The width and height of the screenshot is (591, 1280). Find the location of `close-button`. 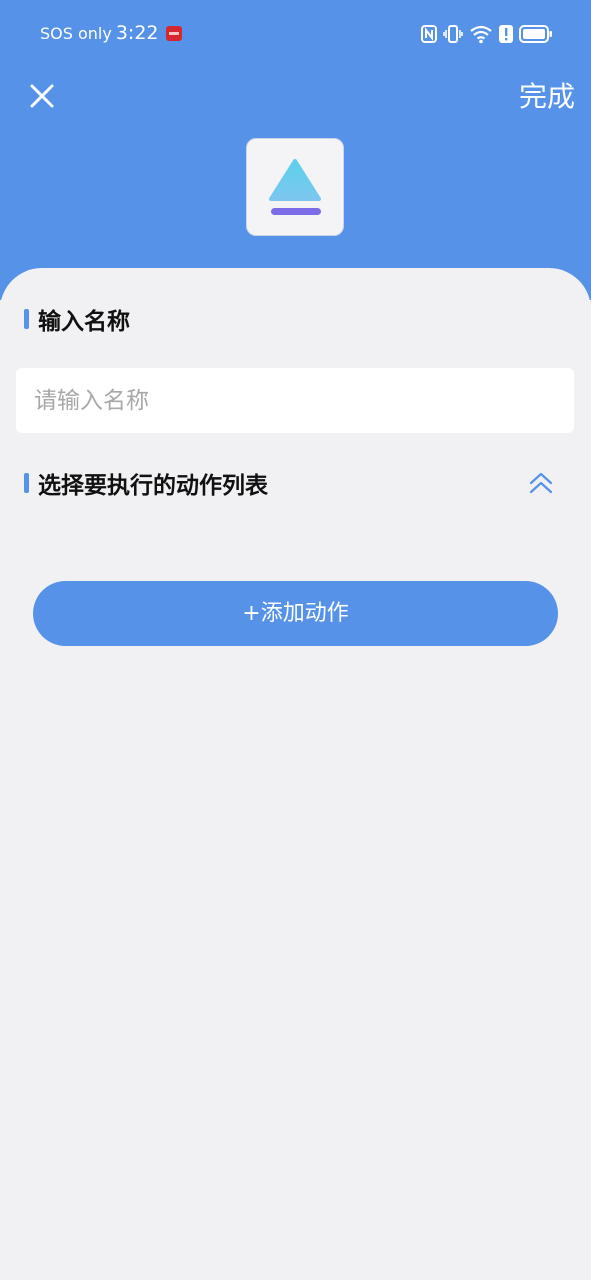

close-button is located at coordinates (42, 96).